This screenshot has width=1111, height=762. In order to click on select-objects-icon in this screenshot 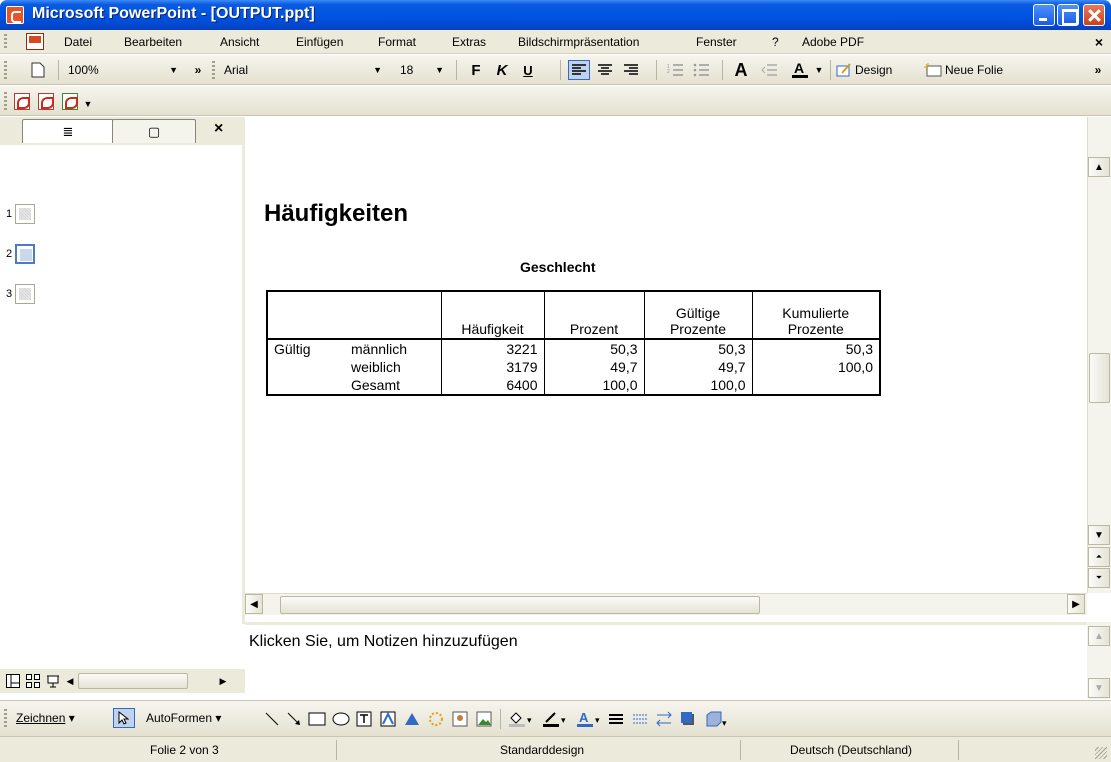, I will do `click(124, 718)`.